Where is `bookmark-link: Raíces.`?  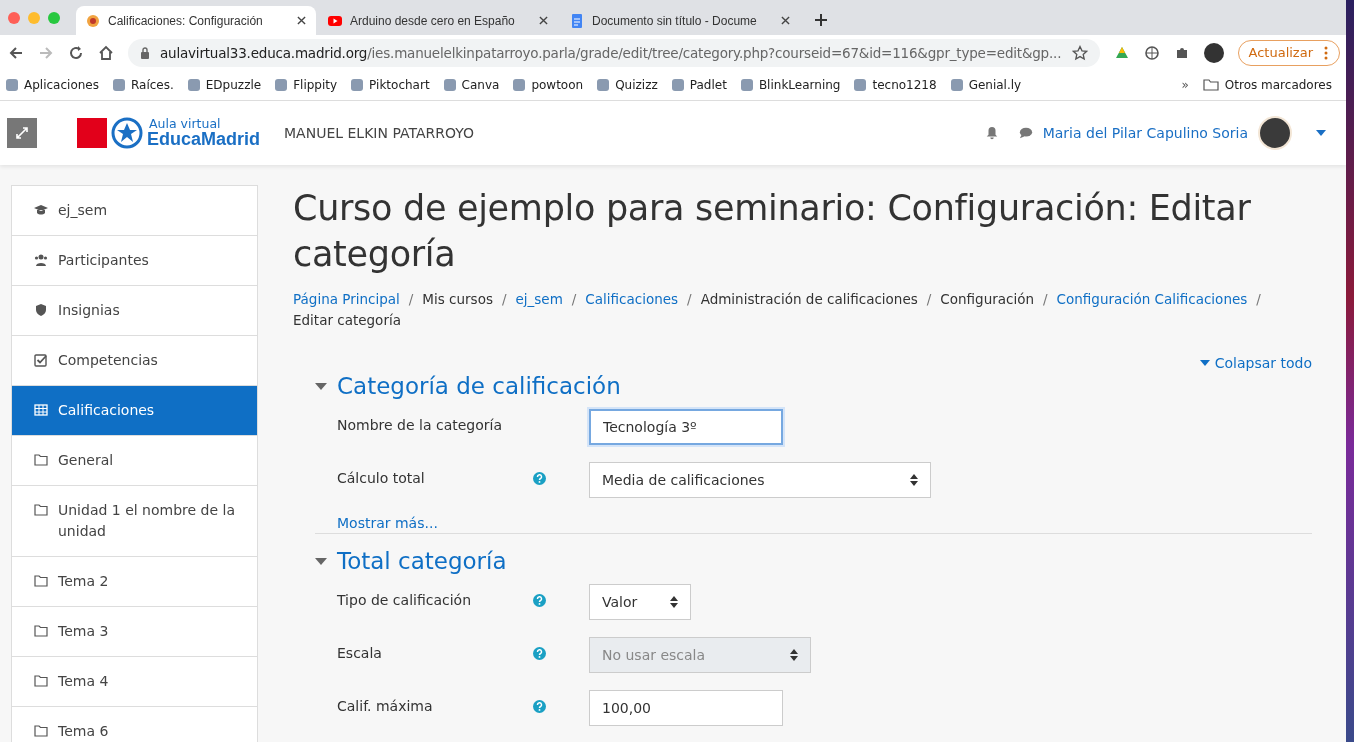 bookmark-link: Raíces. is located at coordinates (143, 85).